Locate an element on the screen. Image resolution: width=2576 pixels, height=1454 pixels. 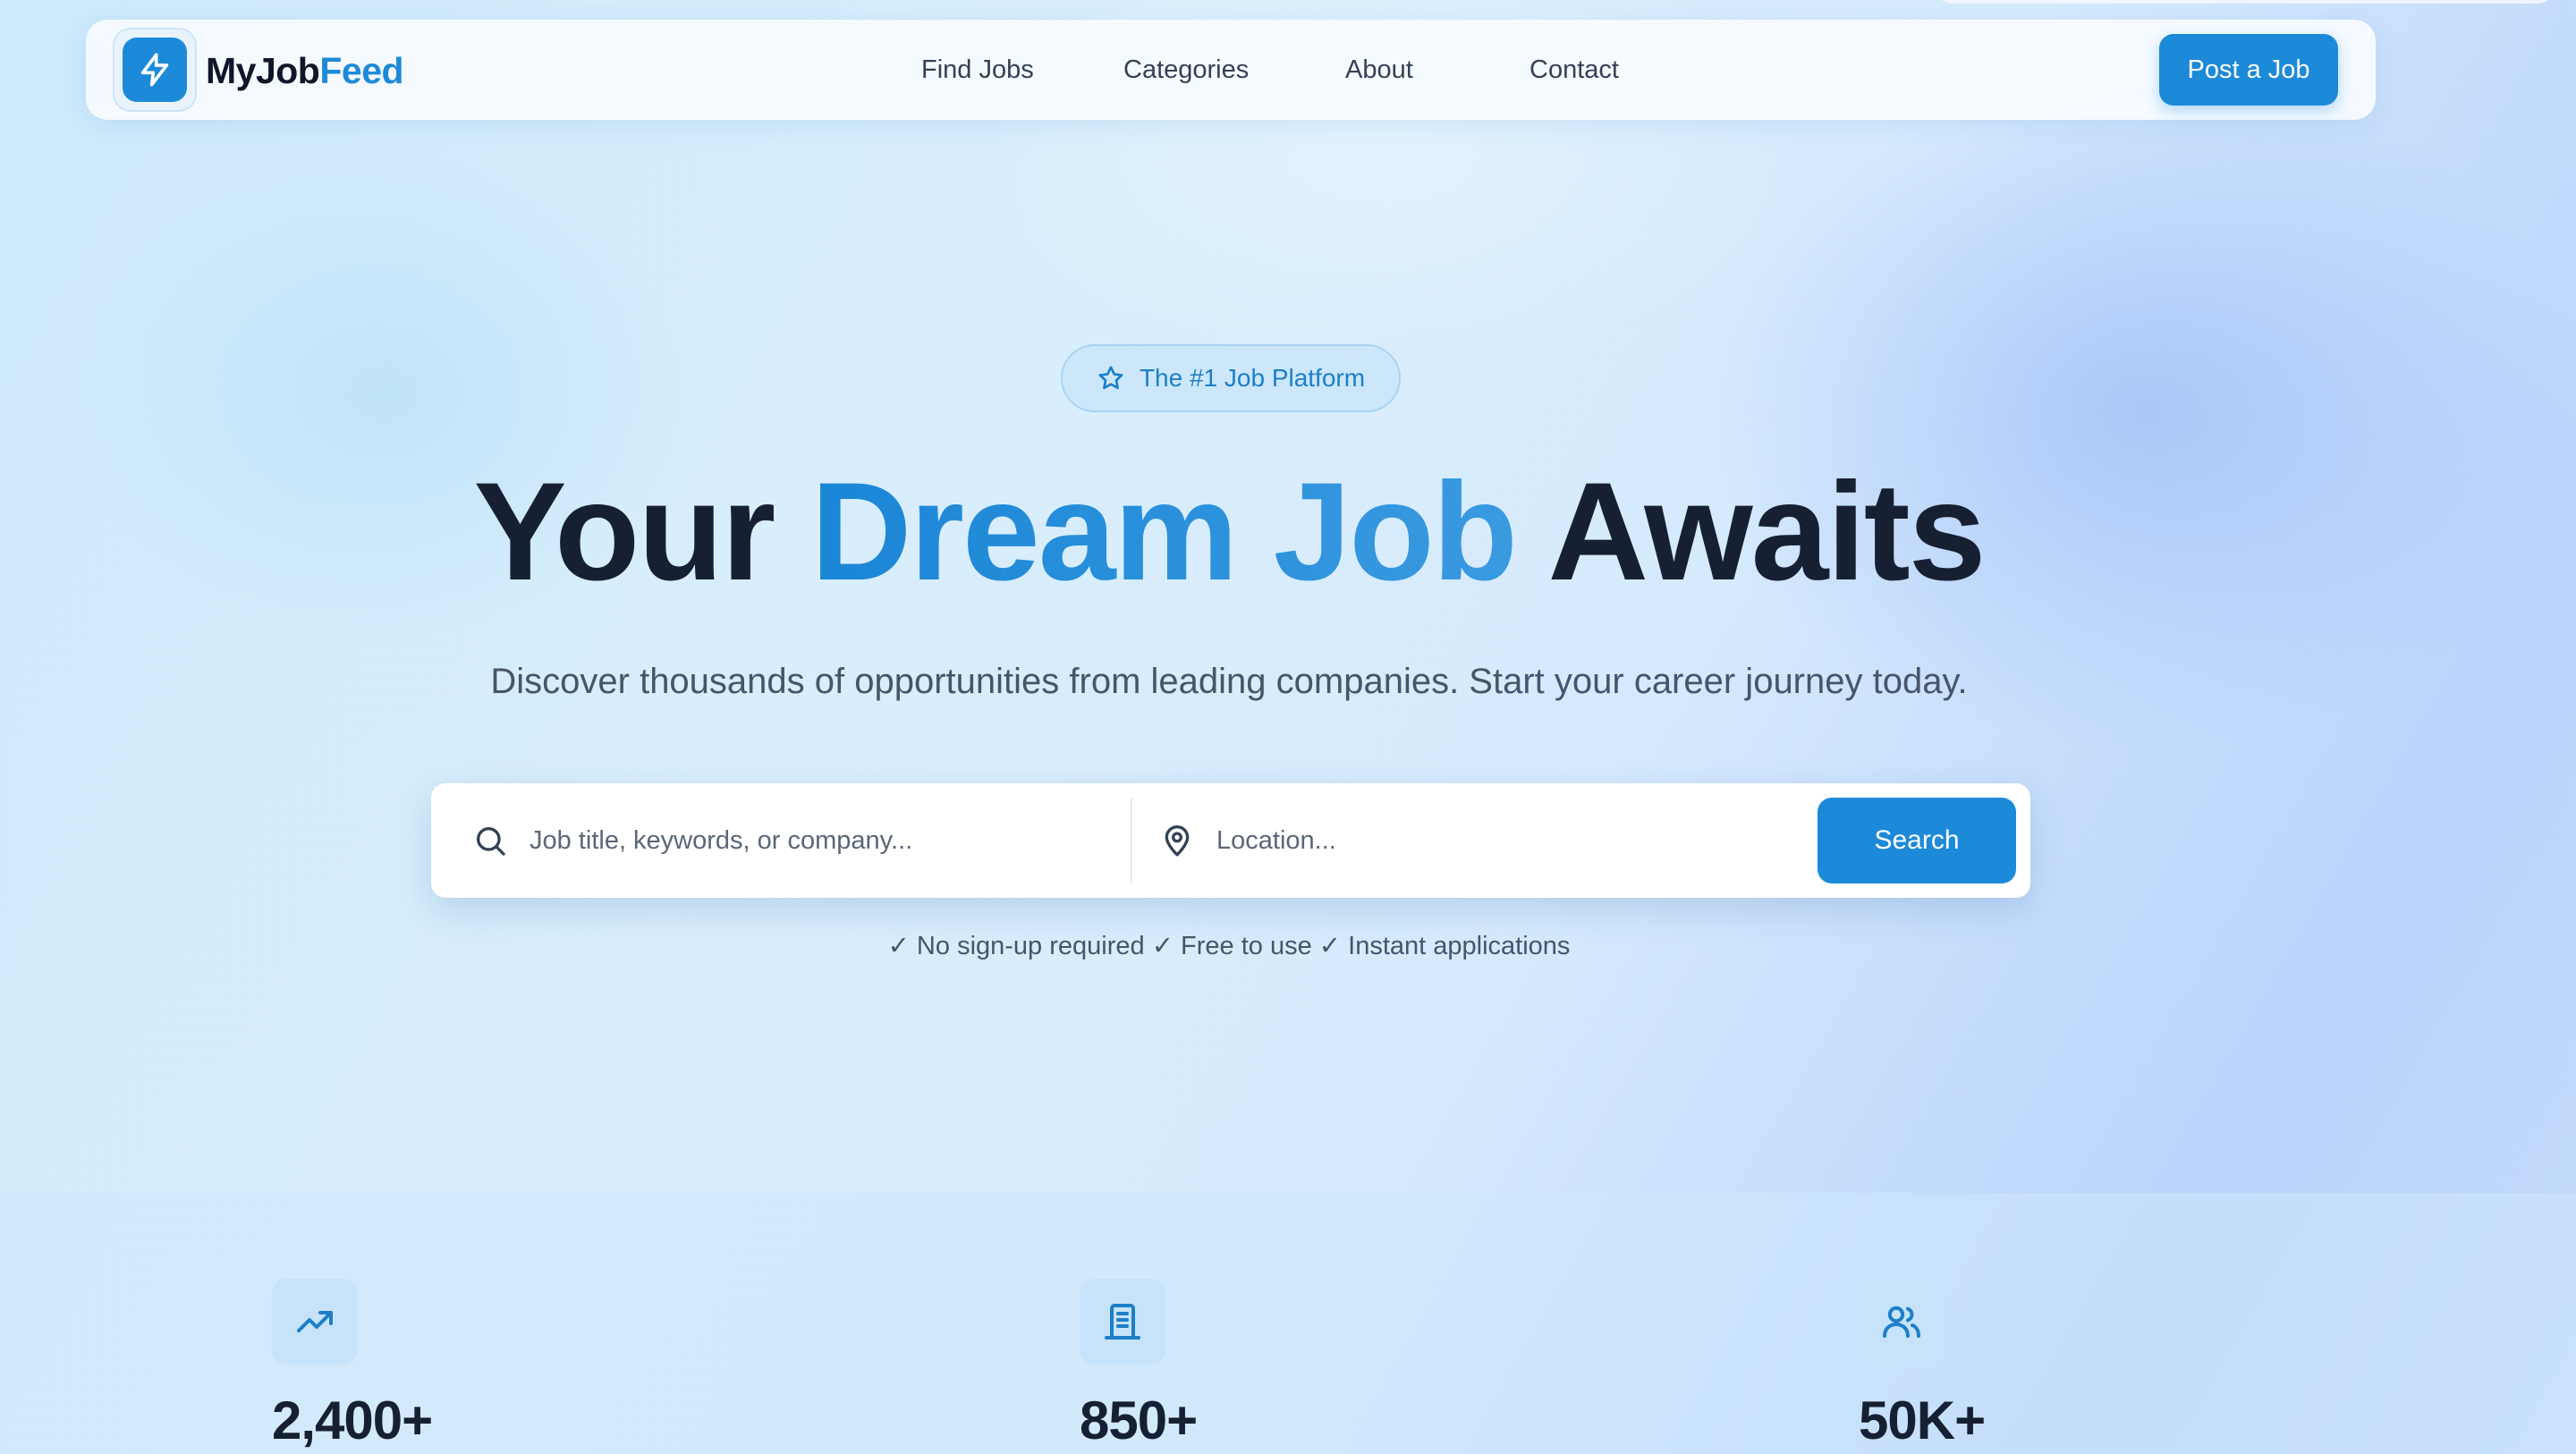
badge-label: The #1 Job Platform is located at coordinates (1252, 378).